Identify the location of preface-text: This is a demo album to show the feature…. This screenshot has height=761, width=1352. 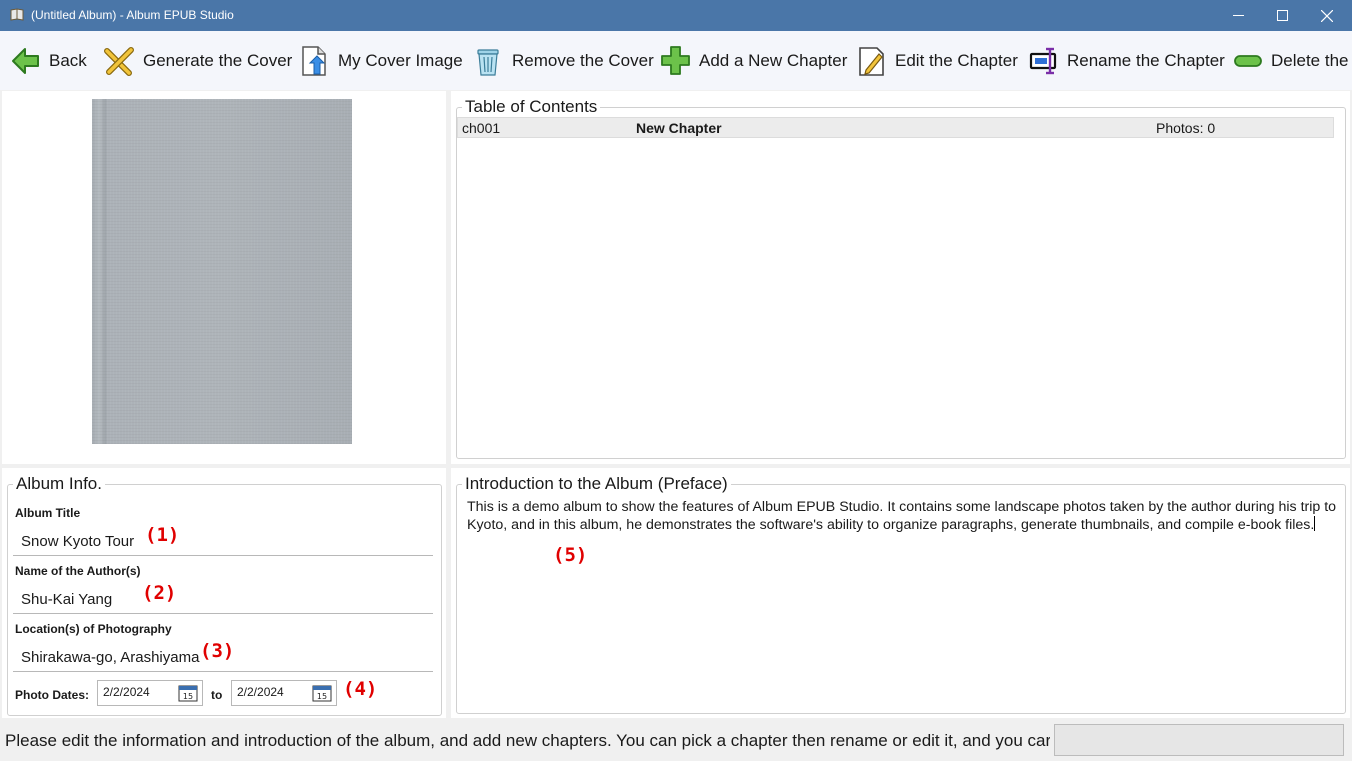
(902, 516).